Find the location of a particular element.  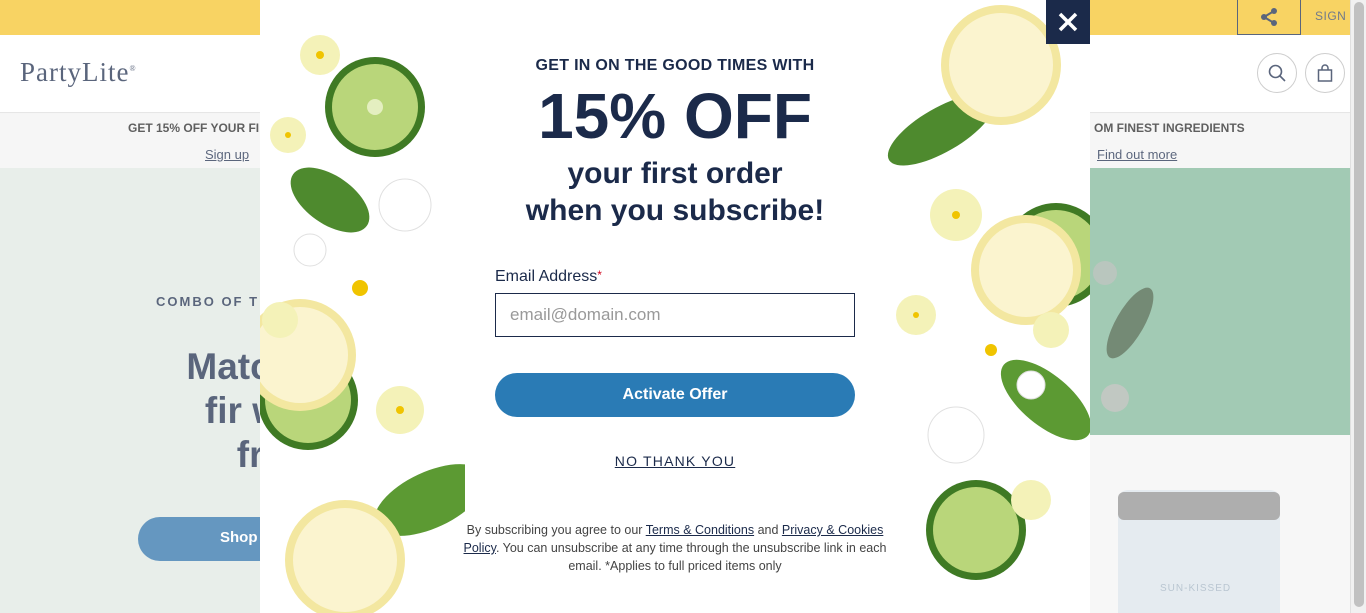

lemon-flower-decoration-right is located at coordinates (988, 292).